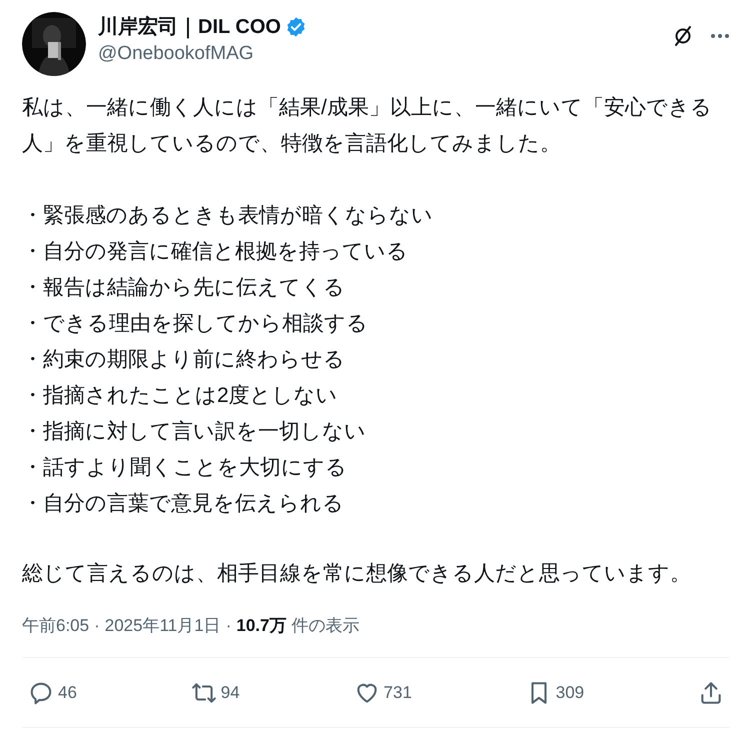 This screenshot has height=752, width=752. What do you see at coordinates (261, 626) in the screenshot?
I see `view-count: 10.7万` at bounding box center [261, 626].